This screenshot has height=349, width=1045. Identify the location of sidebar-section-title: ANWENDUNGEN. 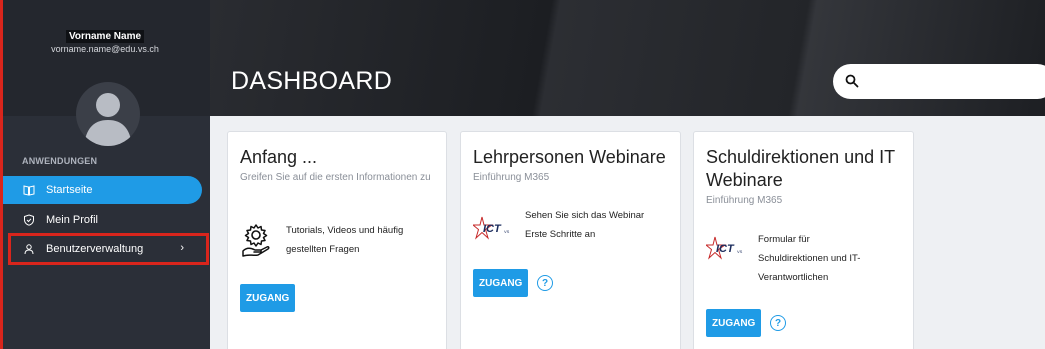
(60, 161).